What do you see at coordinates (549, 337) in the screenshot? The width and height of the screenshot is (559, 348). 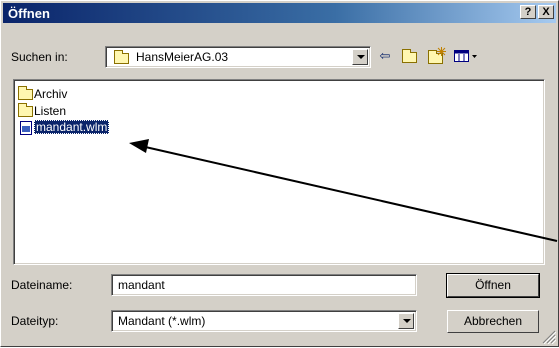 I see `resize-grip-icon` at bounding box center [549, 337].